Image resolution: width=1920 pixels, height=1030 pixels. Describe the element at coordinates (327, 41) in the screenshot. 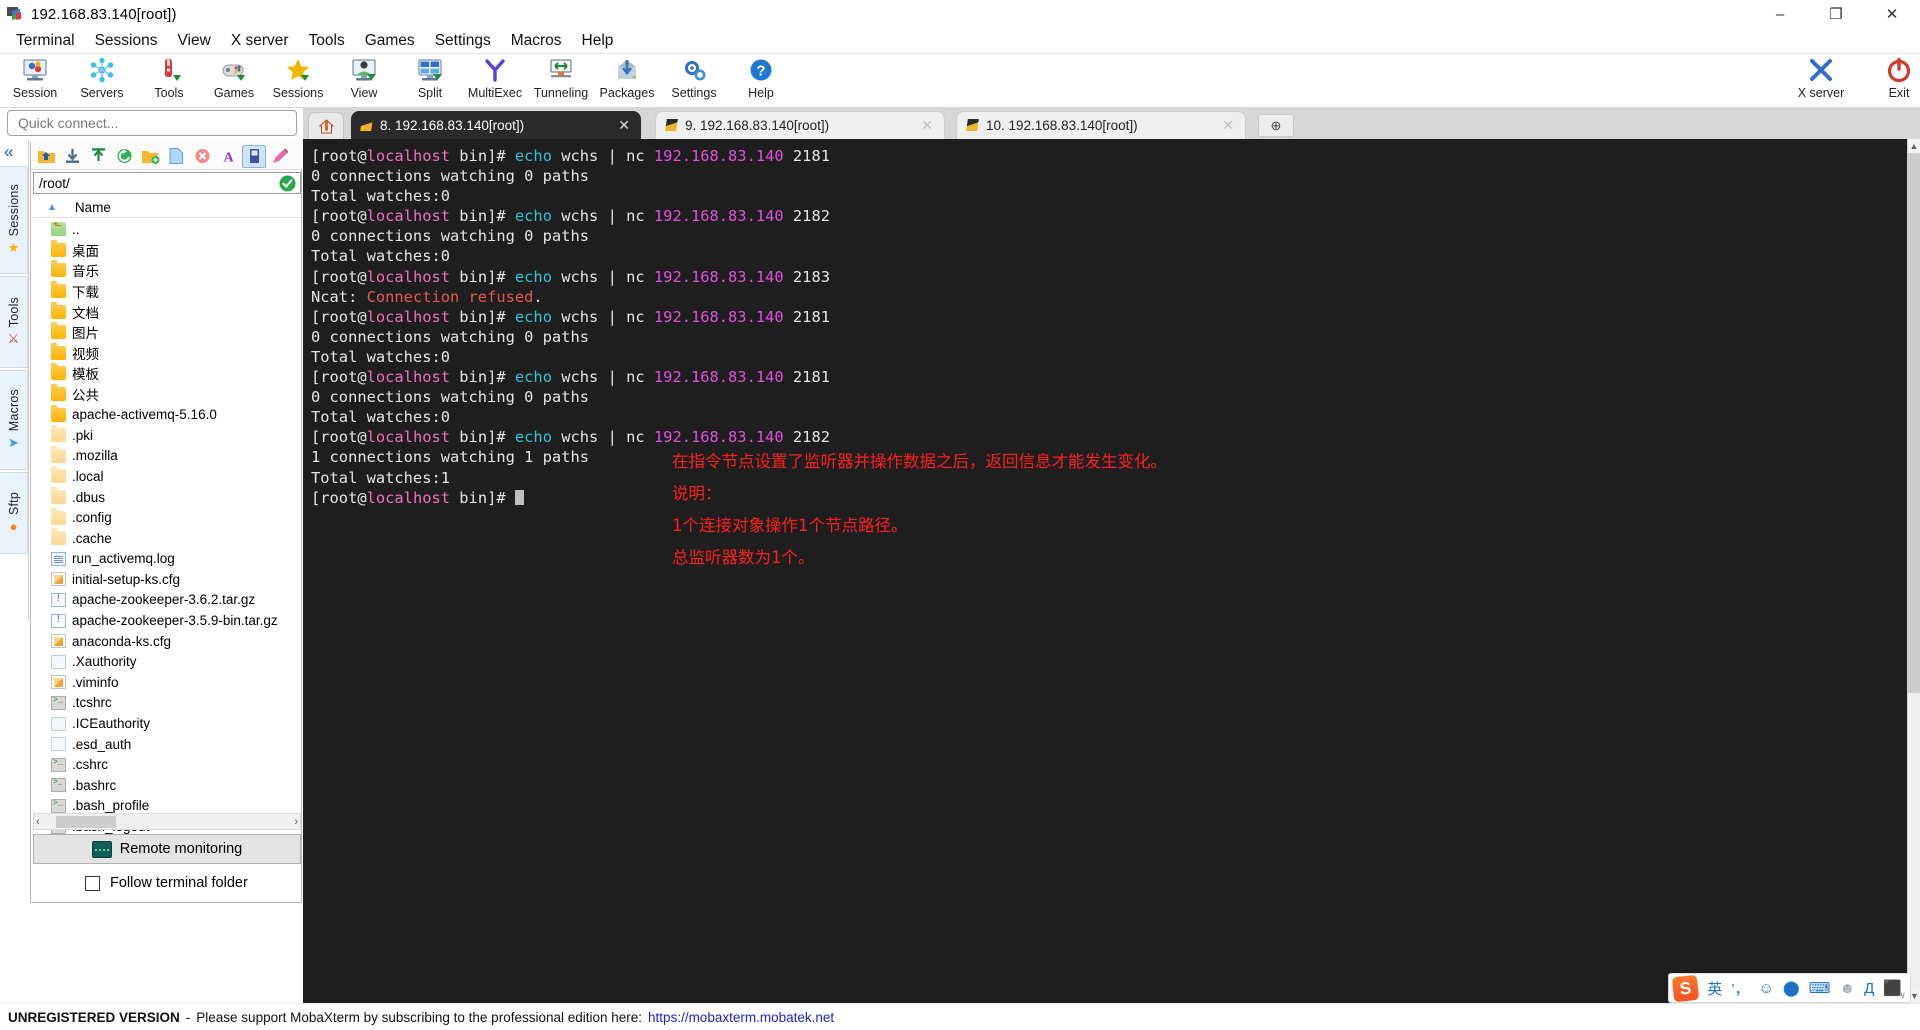

I see `menu-tools: Tools` at that location.